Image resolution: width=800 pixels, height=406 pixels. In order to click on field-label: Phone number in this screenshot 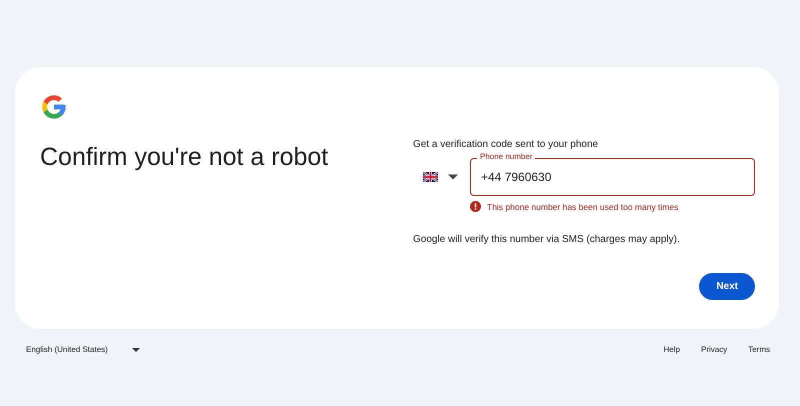, I will do `click(506, 157)`.